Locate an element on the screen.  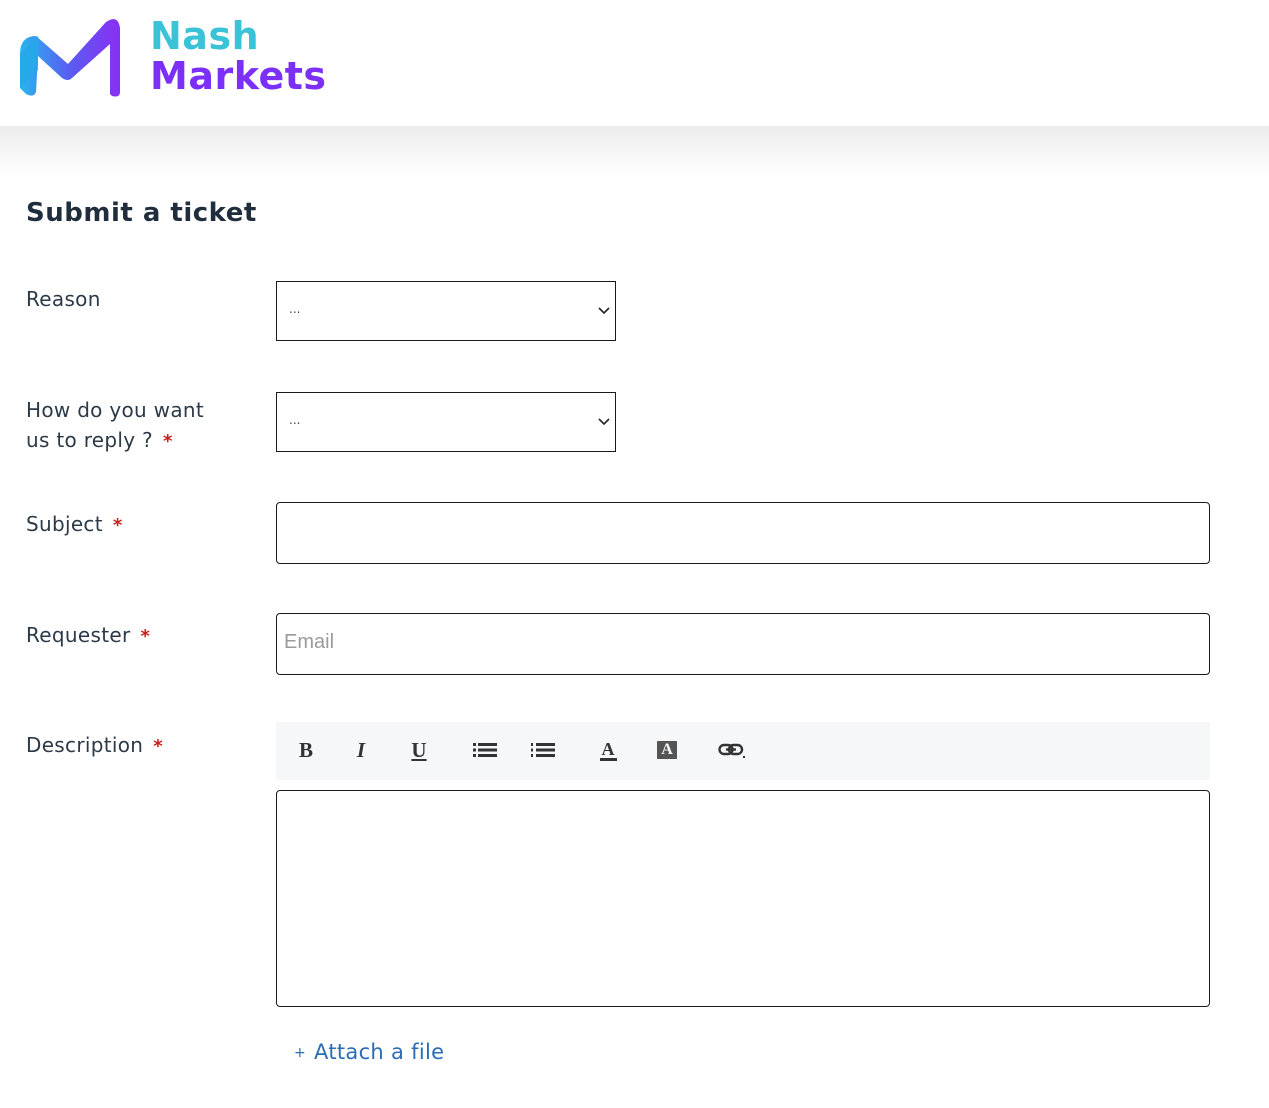
reason-label-text: Reason is located at coordinates (63, 299).